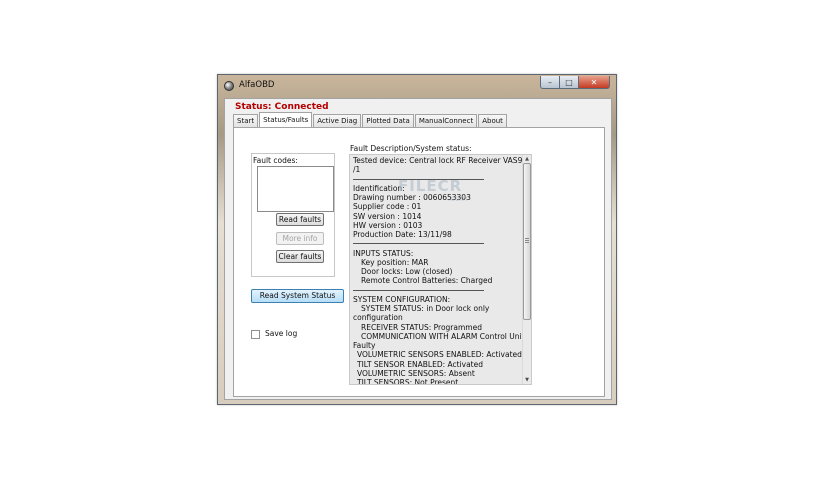 The height and width of the screenshot is (484, 836). What do you see at coordinates (378, 318) in the screenshot?
I see `description-line: configuration` at bounding box center [378, 318].